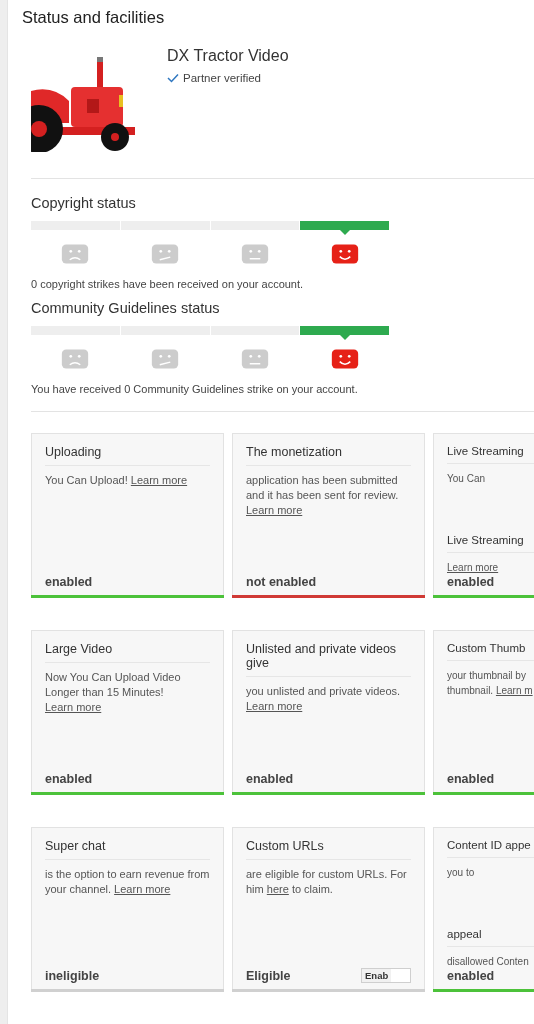  Describe the element at coordinates (127, 849) in the screenshot. I see `card-title: Super chat` at that location.